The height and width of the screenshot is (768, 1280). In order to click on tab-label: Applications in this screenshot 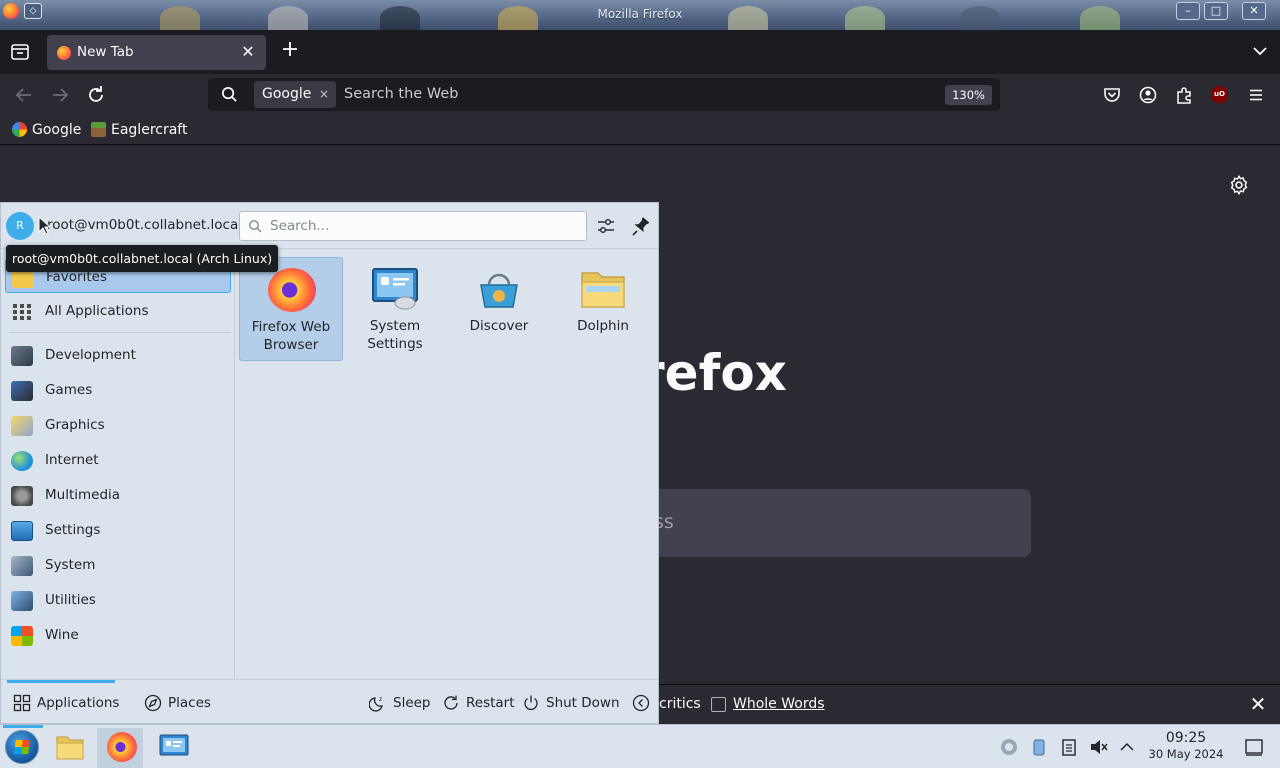, I will do `click(78, 703)`.